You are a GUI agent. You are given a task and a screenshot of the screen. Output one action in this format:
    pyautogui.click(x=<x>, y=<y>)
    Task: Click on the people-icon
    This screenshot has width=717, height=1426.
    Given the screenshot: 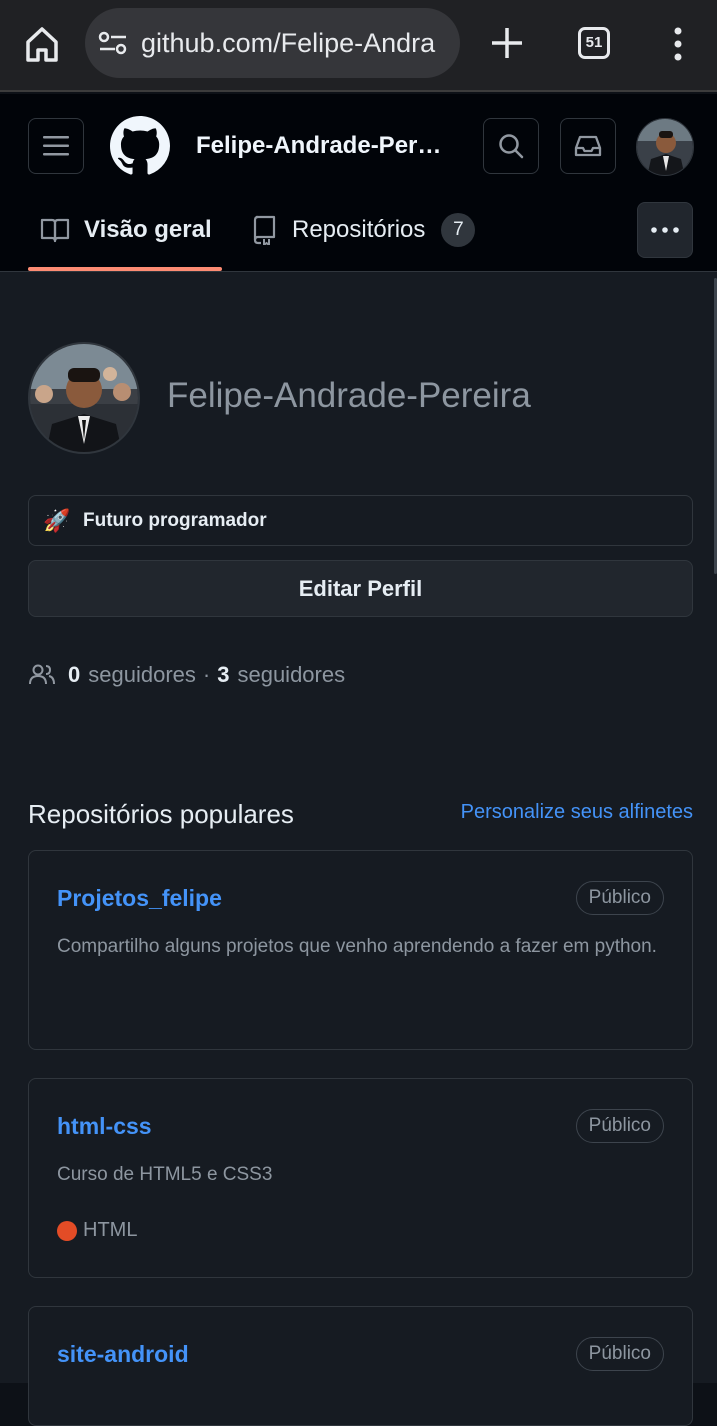 What is the action you would take?
    pyautogui.click(x=42, y=674)
    